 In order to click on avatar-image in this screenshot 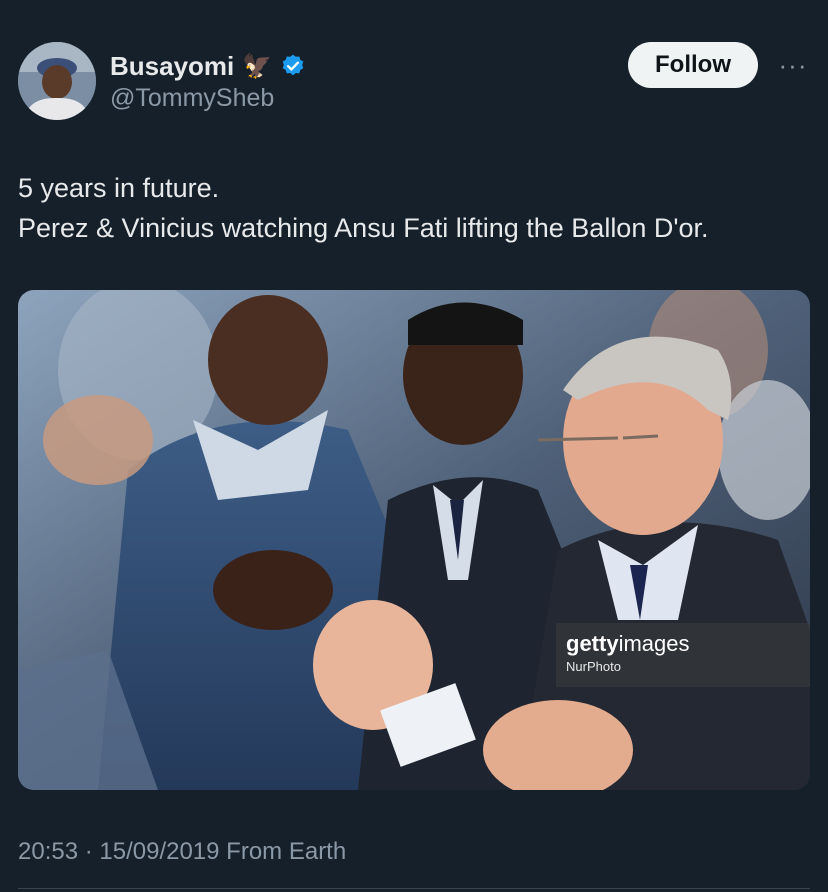, I will do `click(57, 81)`.